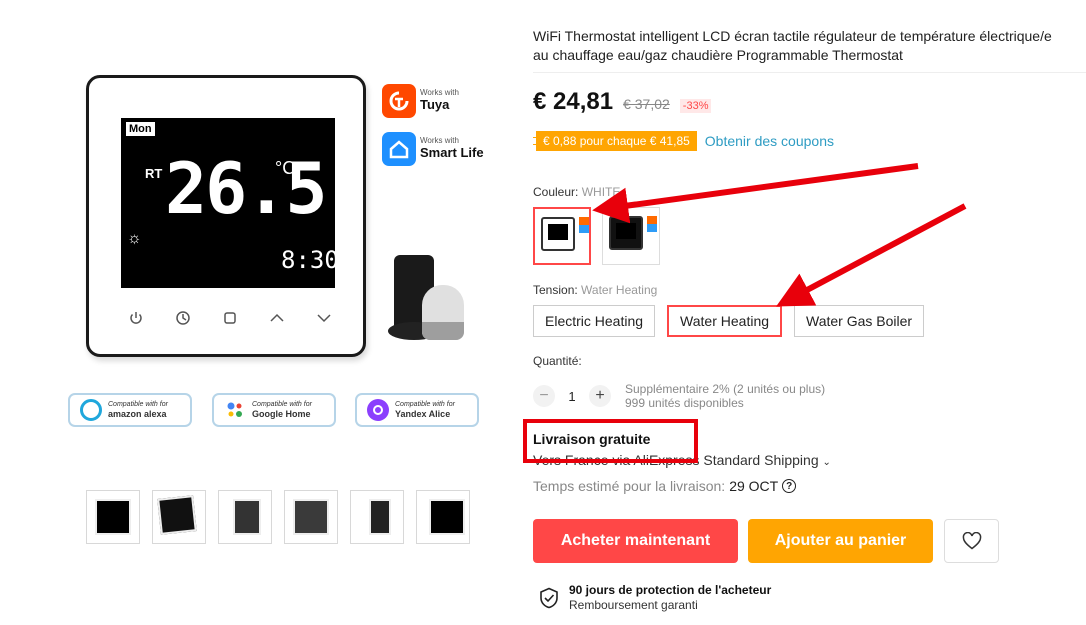 Image resolution: width=1086 pixels, height=625 pixels. What do you see at coordinates (594, 321) in the screenshot?
I see `tension-option-electric-heating: Electric Heating` at bounding box center [594, 321].